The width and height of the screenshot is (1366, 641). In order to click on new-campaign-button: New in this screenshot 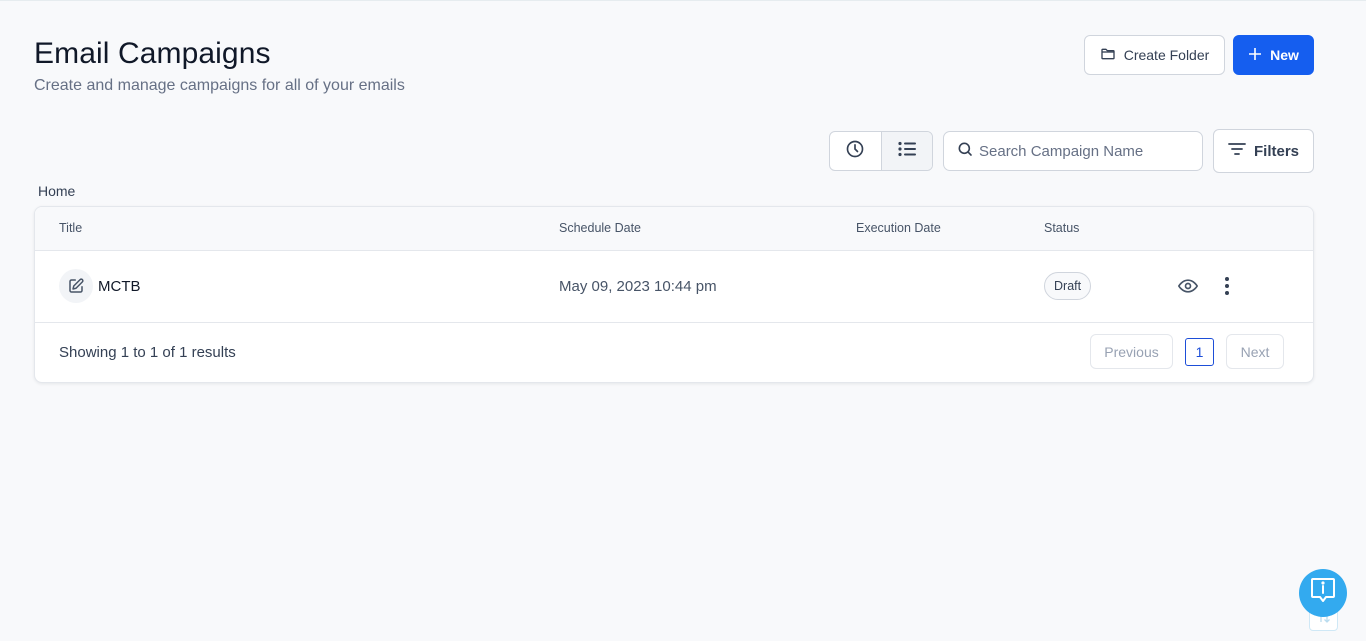, I will do `click(1273, 55)`.